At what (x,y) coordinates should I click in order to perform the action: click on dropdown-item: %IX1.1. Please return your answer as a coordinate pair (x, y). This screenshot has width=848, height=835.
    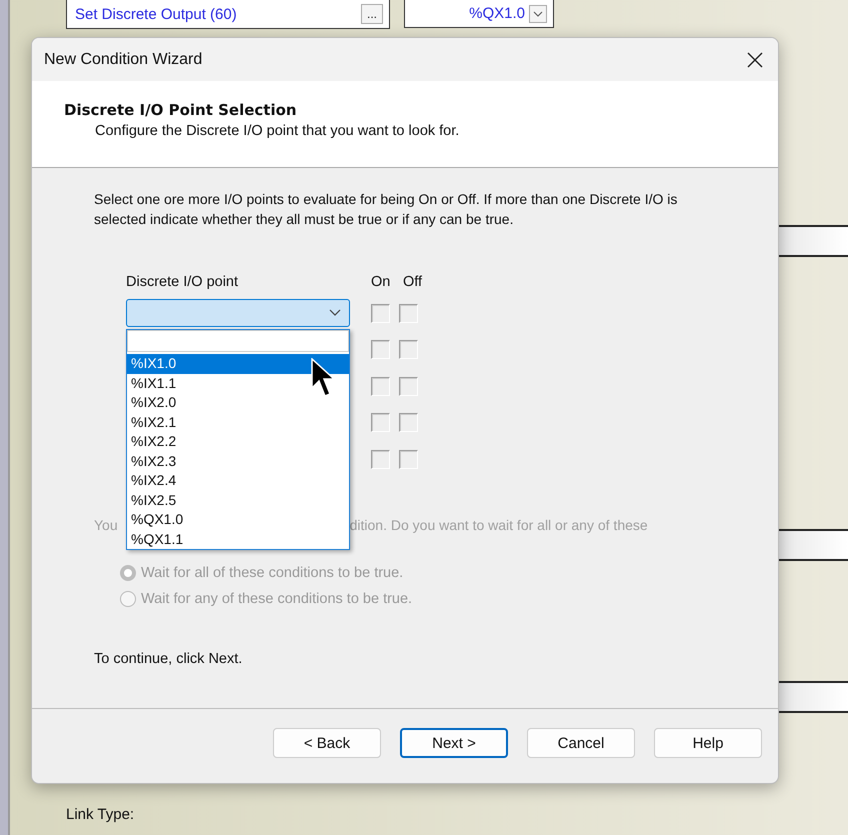
    Looking at the image, I should click on (238, 383).